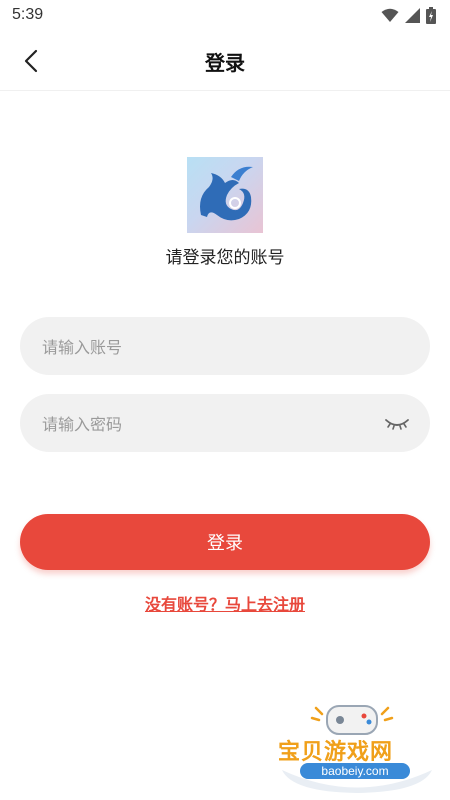  What do you see at coordinates (355, 771) in the screenshot?
I see `watermark-url: baobeiy.com` at bounding box center [355, 771].